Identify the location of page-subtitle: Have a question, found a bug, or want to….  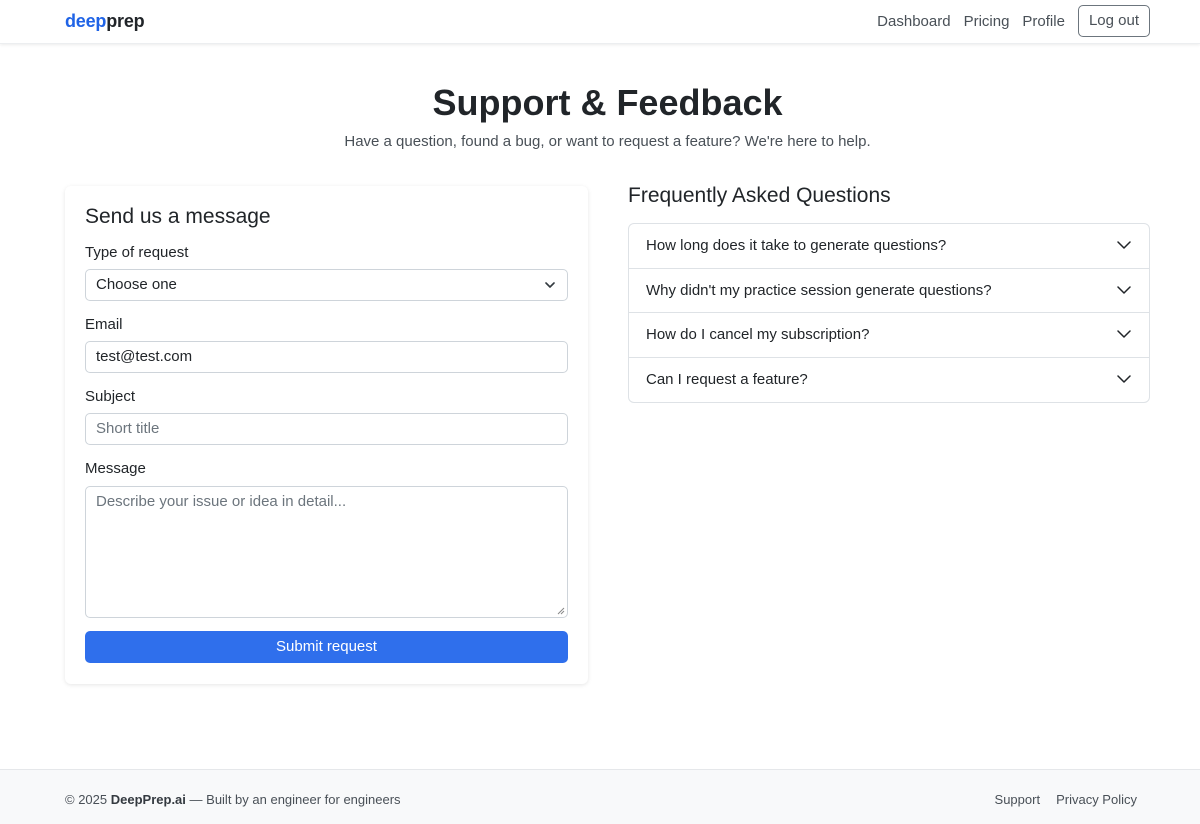
(607, 141).